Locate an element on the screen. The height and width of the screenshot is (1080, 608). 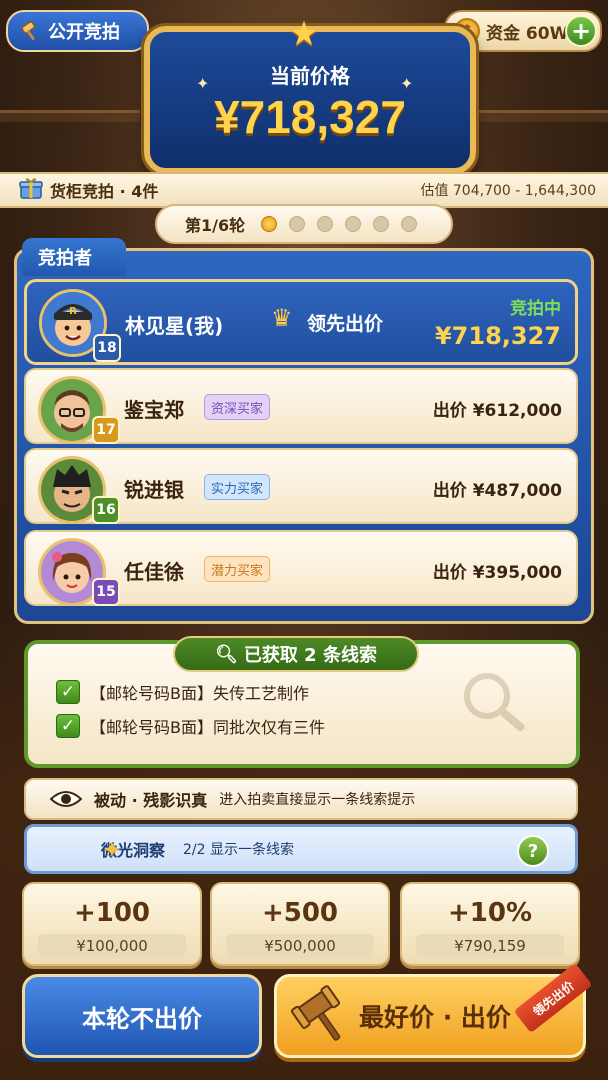
passive-skill-desc: 进入拍卖直接显示一条线索提示 is located at coordinates (317, 800).